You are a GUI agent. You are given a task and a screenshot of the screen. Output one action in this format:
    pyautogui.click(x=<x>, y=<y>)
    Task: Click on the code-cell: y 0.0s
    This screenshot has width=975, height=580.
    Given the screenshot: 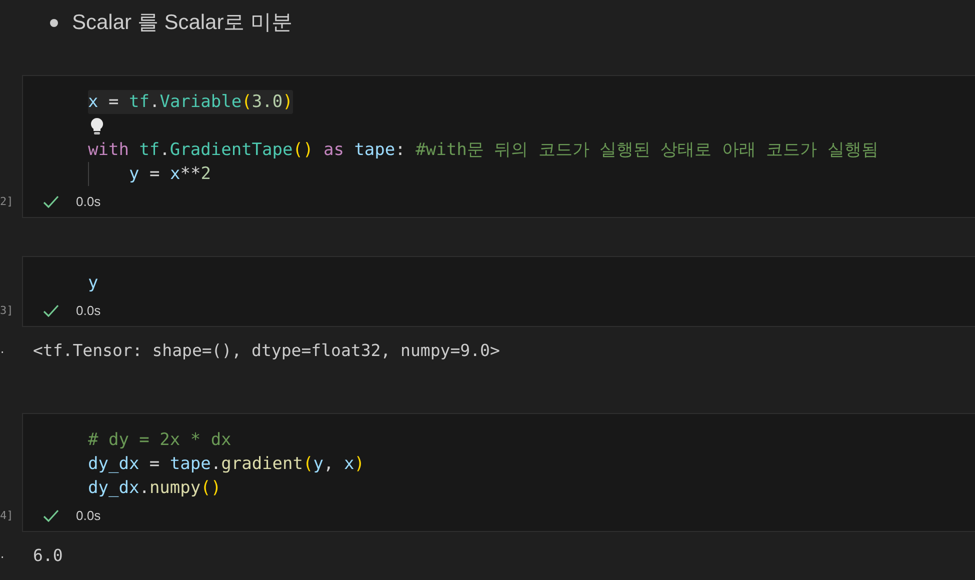 What is the action you would take?
    pyautogui.click(x=498, y=291)
    